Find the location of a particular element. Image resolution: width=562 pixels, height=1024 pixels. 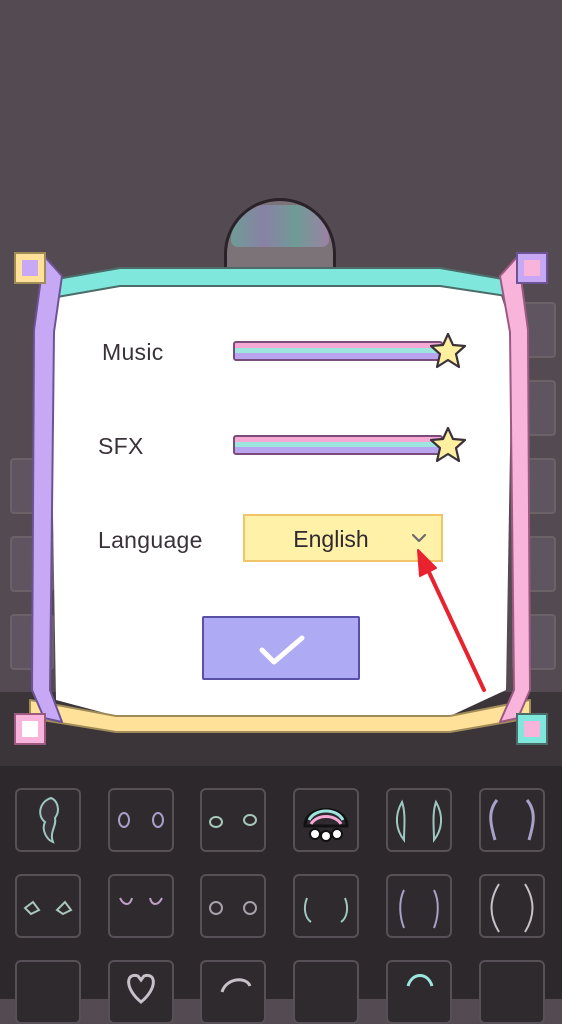

language-selected-value: English is located at coordinates (331, 539).